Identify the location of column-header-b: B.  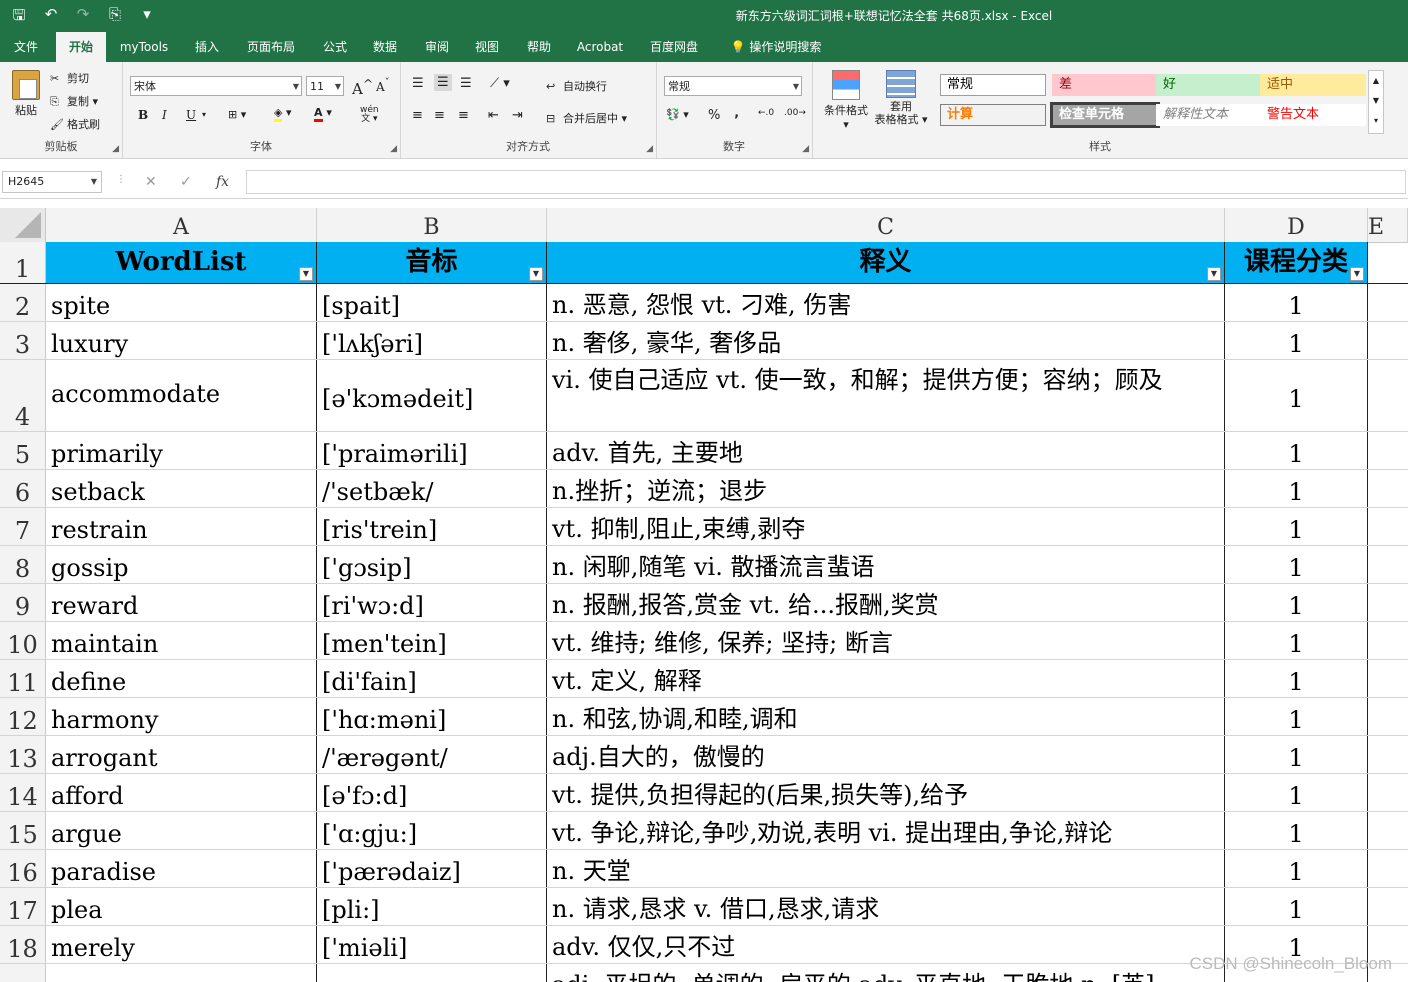
(432, 225).